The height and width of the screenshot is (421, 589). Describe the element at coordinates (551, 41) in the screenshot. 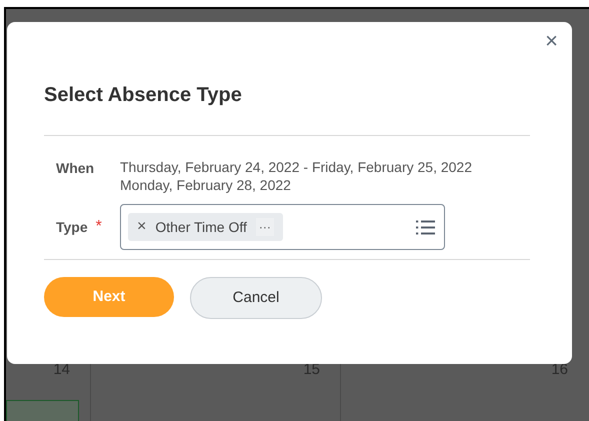

I see `close-button: ×` at that location.